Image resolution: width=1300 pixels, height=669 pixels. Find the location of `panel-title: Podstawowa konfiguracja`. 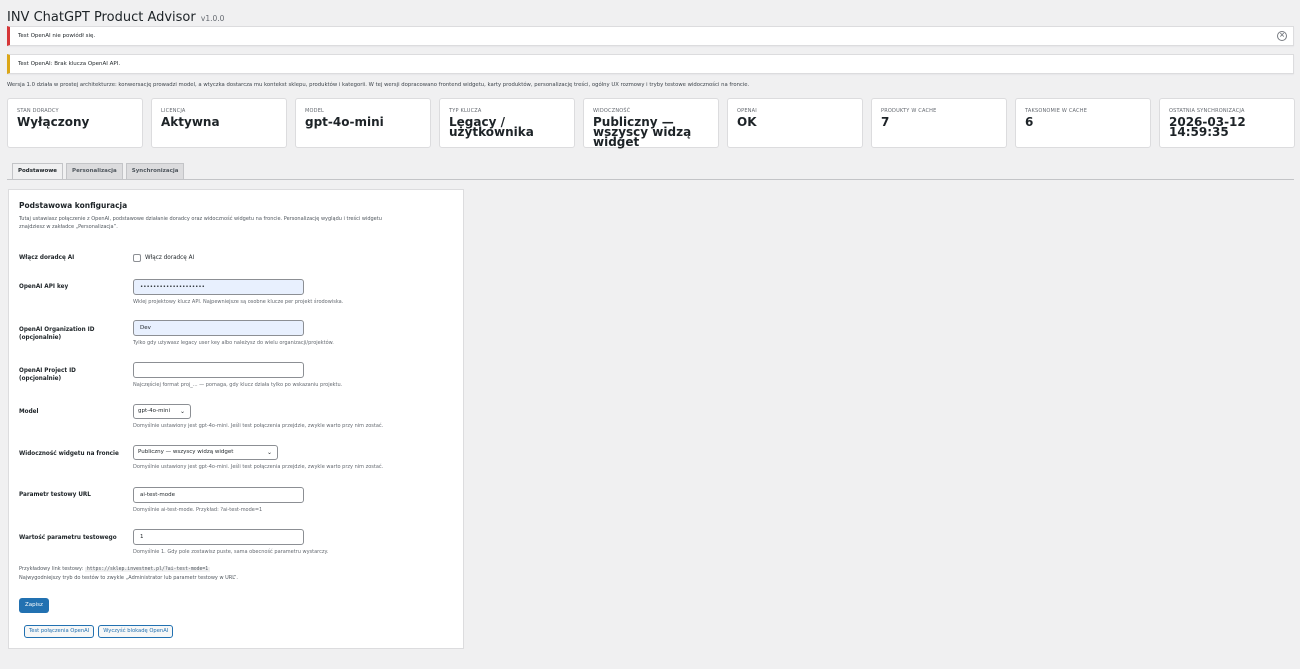

panel-title: Podstawowa konfiguracja is located at coordinates (73, 205).